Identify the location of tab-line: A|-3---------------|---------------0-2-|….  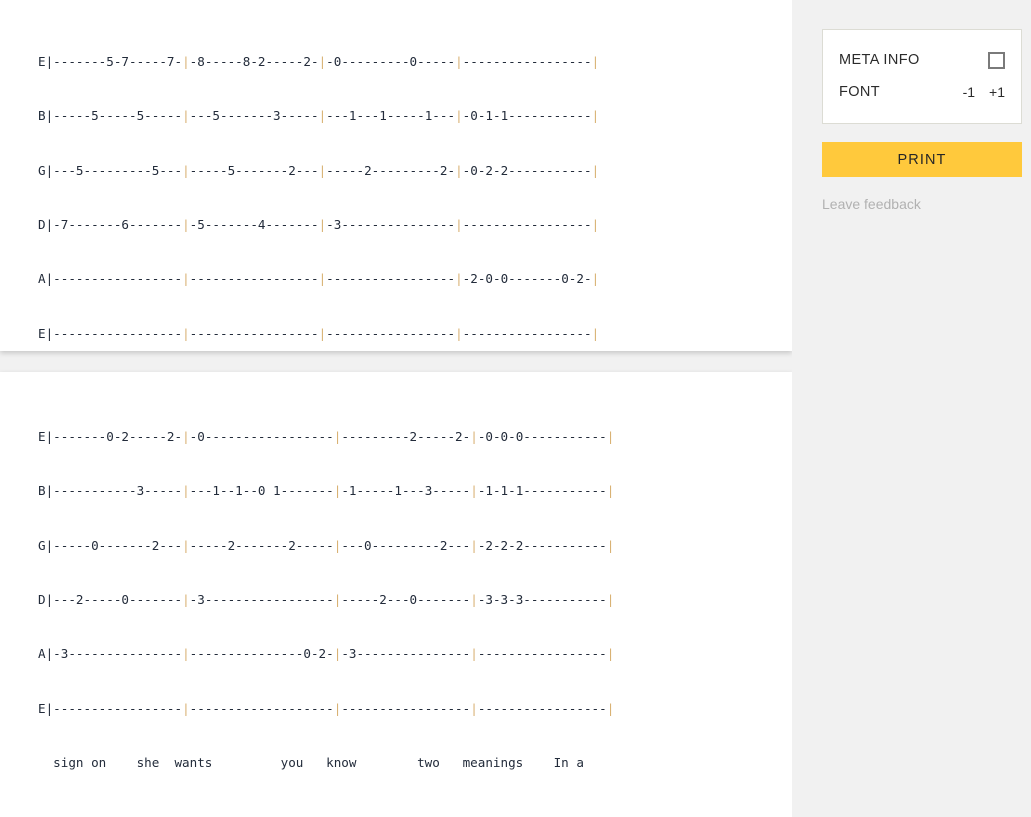
(326, 654).